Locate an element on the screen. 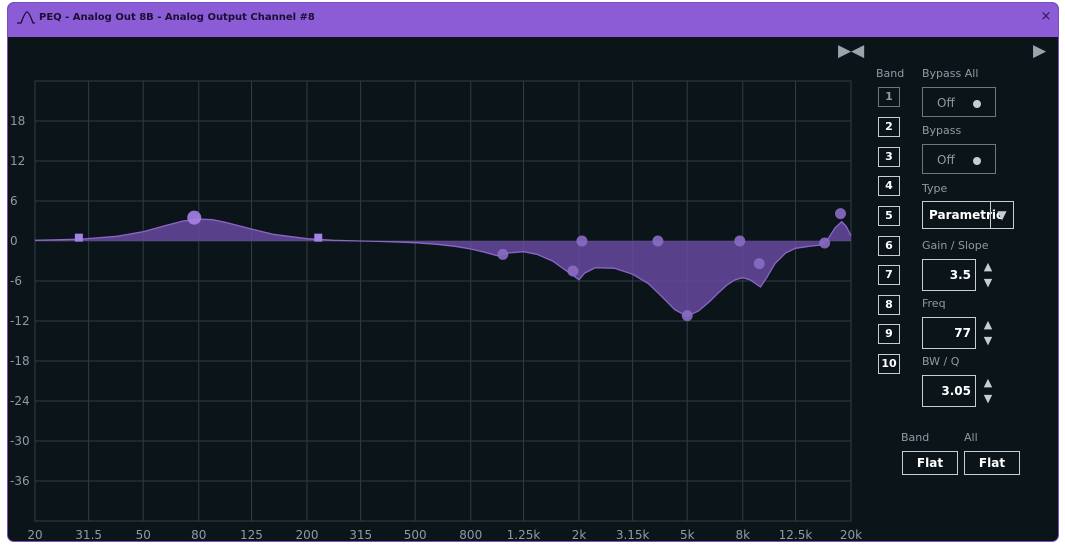  band-button: 3 is located at coordinates (889, 157).